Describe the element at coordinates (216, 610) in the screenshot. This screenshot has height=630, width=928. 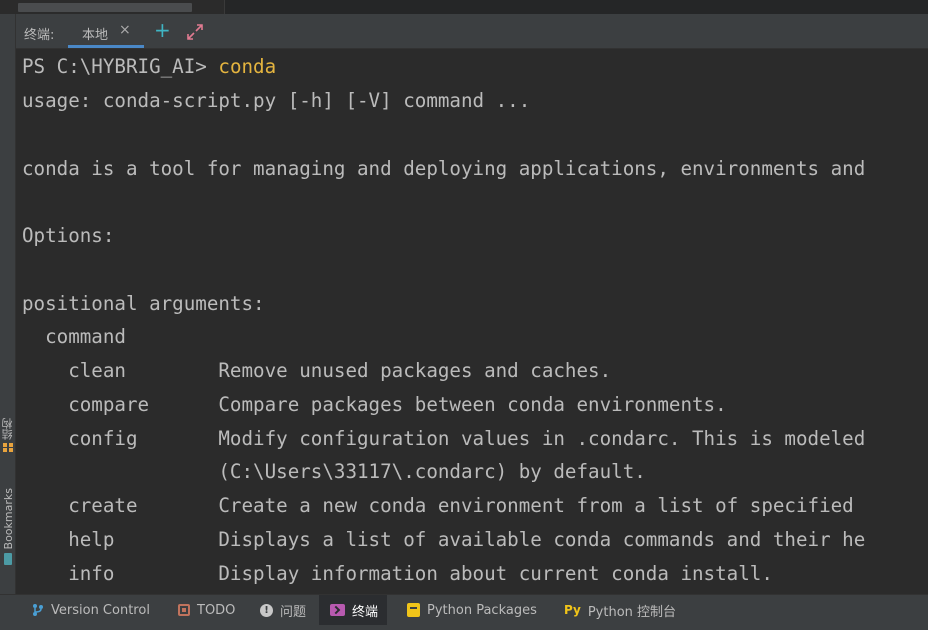
I see `todo-label: TODO` at that location.